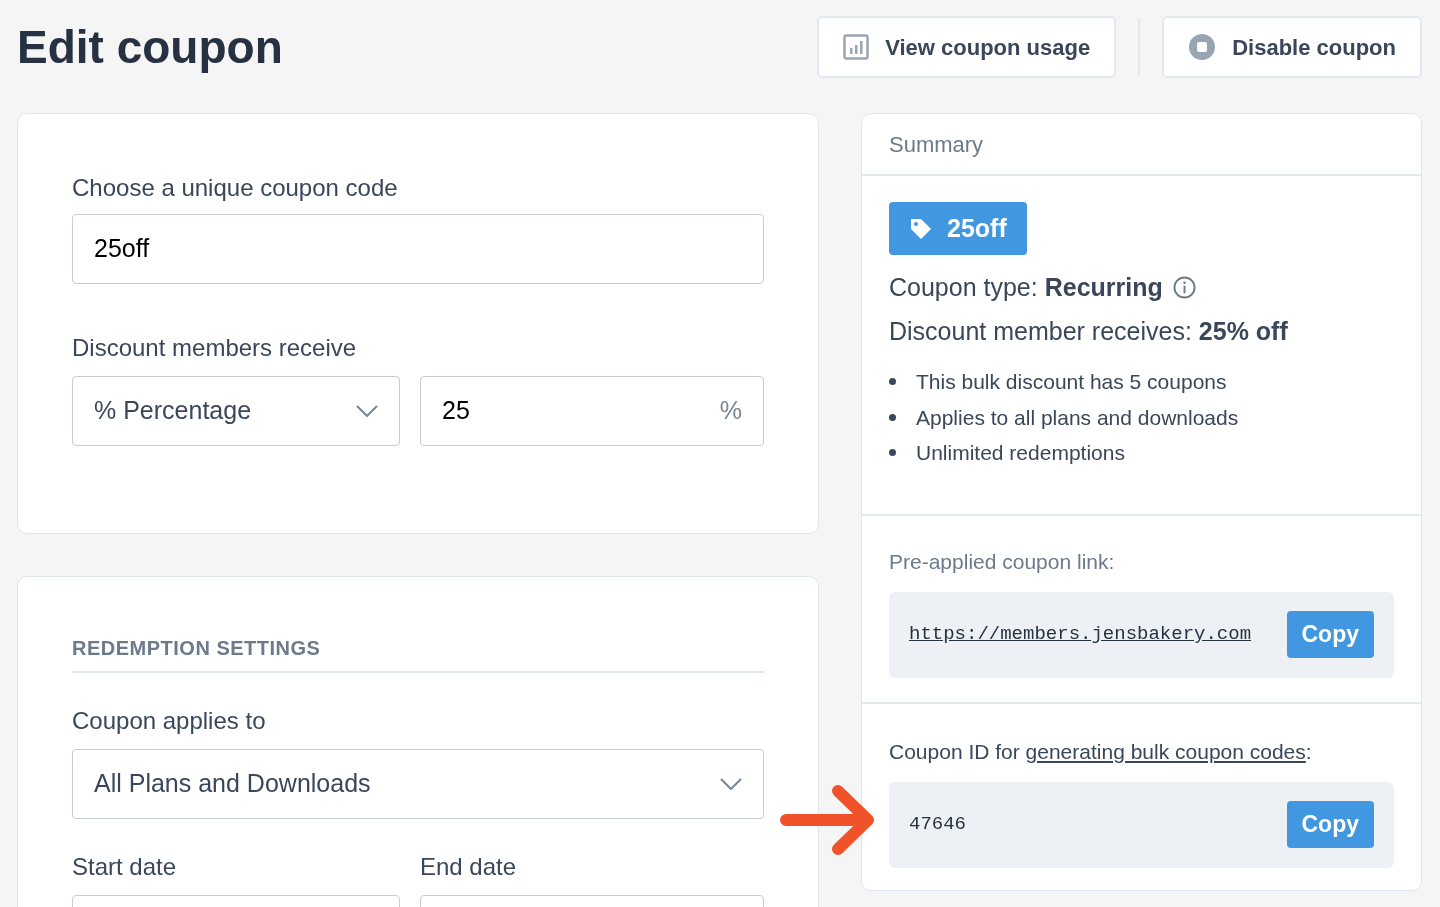 The width and height of the screenshot is (1440, 907). What do you see at coordinates (958, 228) in the screenshot?
I see `coupon-code-badge: 25off` at bounding box center [958, 228].